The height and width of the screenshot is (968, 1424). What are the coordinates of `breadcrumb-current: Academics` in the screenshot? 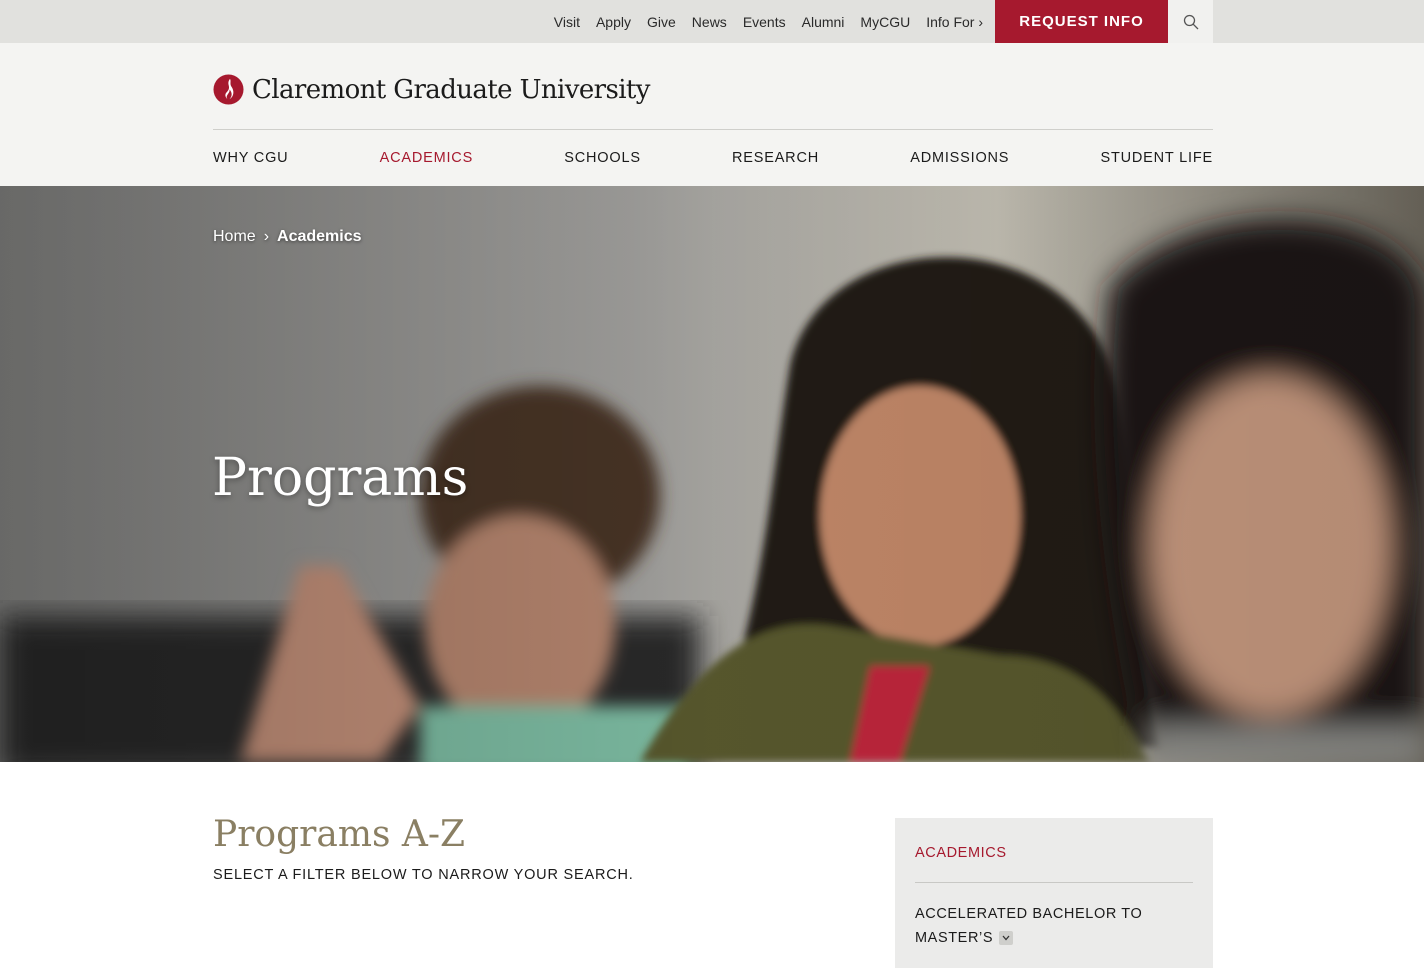 It's located at (319, 236).